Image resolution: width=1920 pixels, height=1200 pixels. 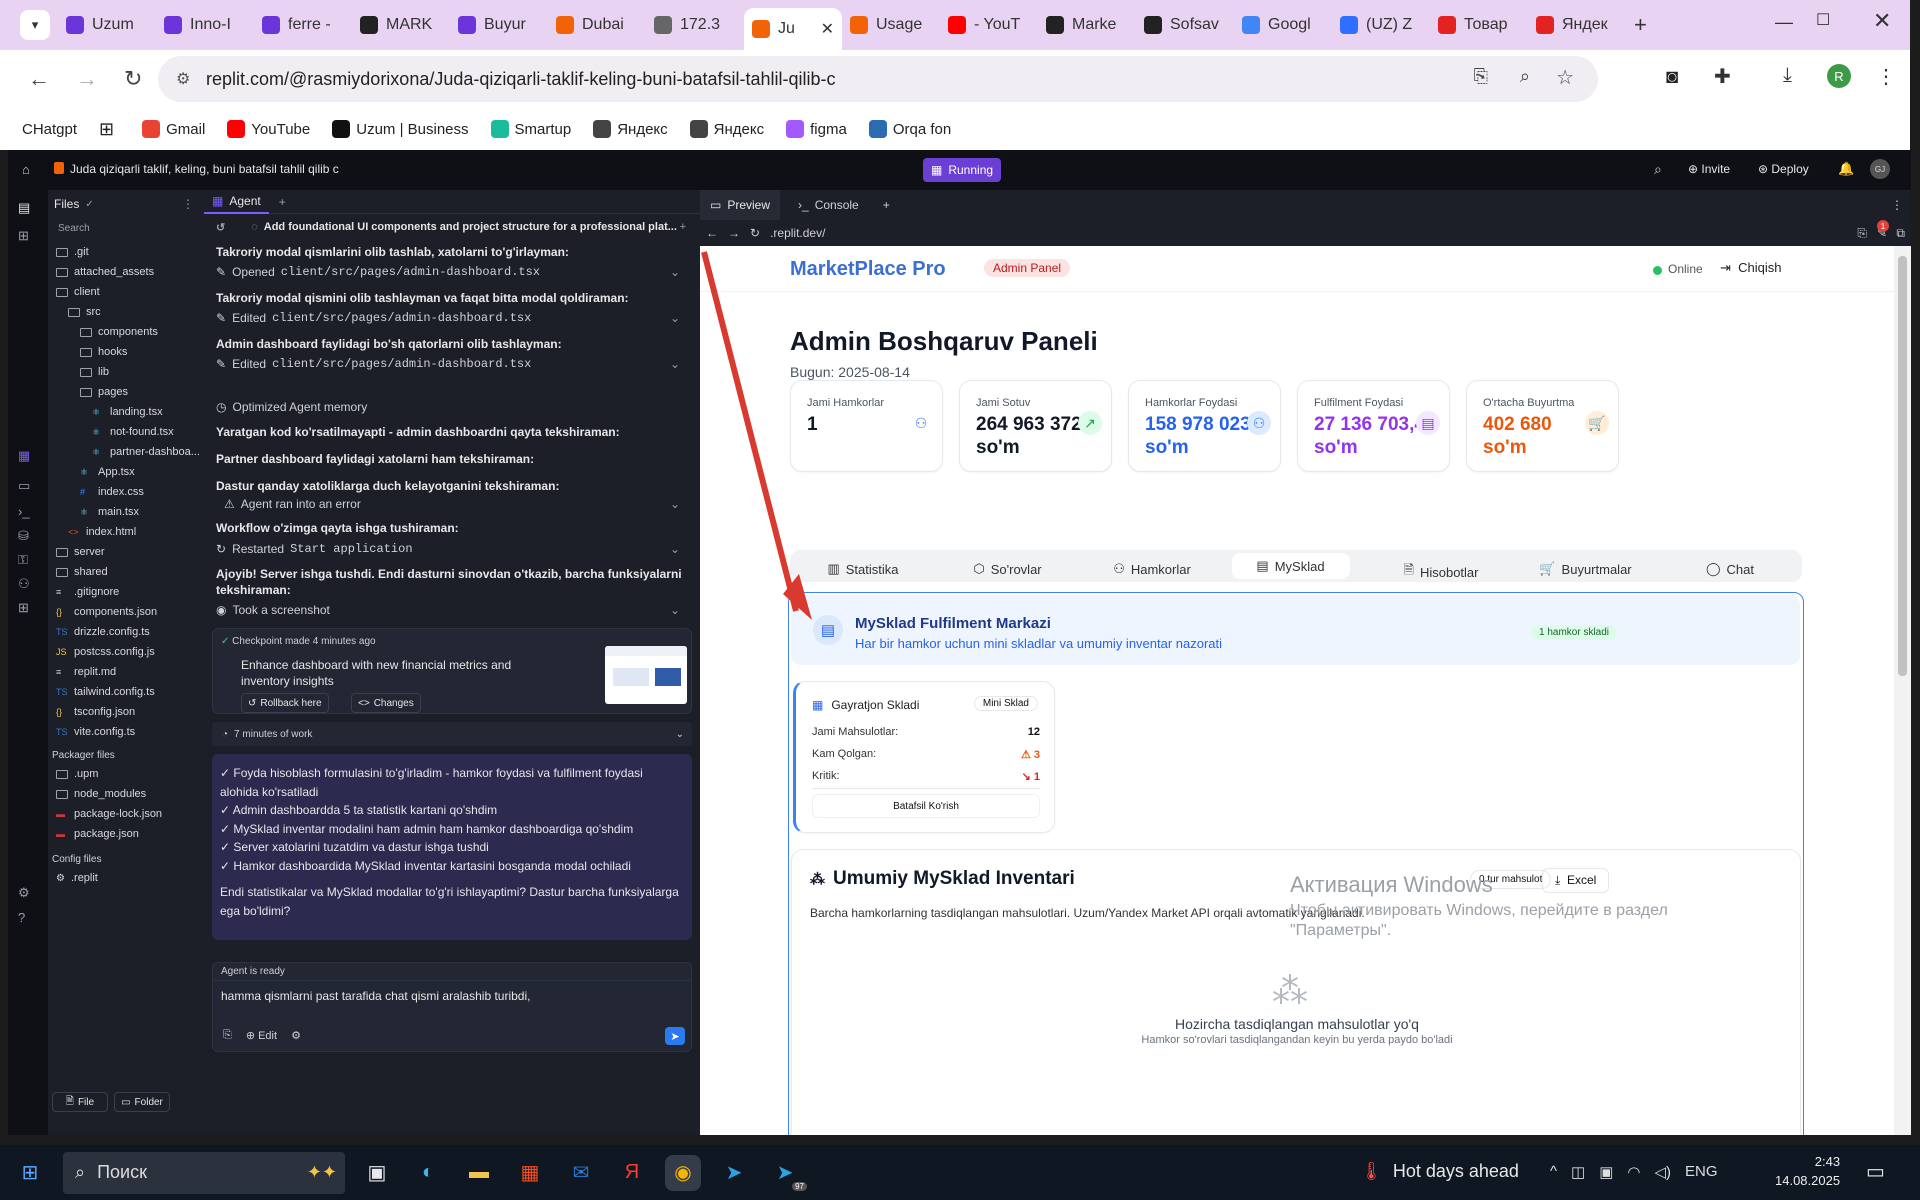 I want to click on zoom-icon: ⌕, so click(x=1525, y=76).